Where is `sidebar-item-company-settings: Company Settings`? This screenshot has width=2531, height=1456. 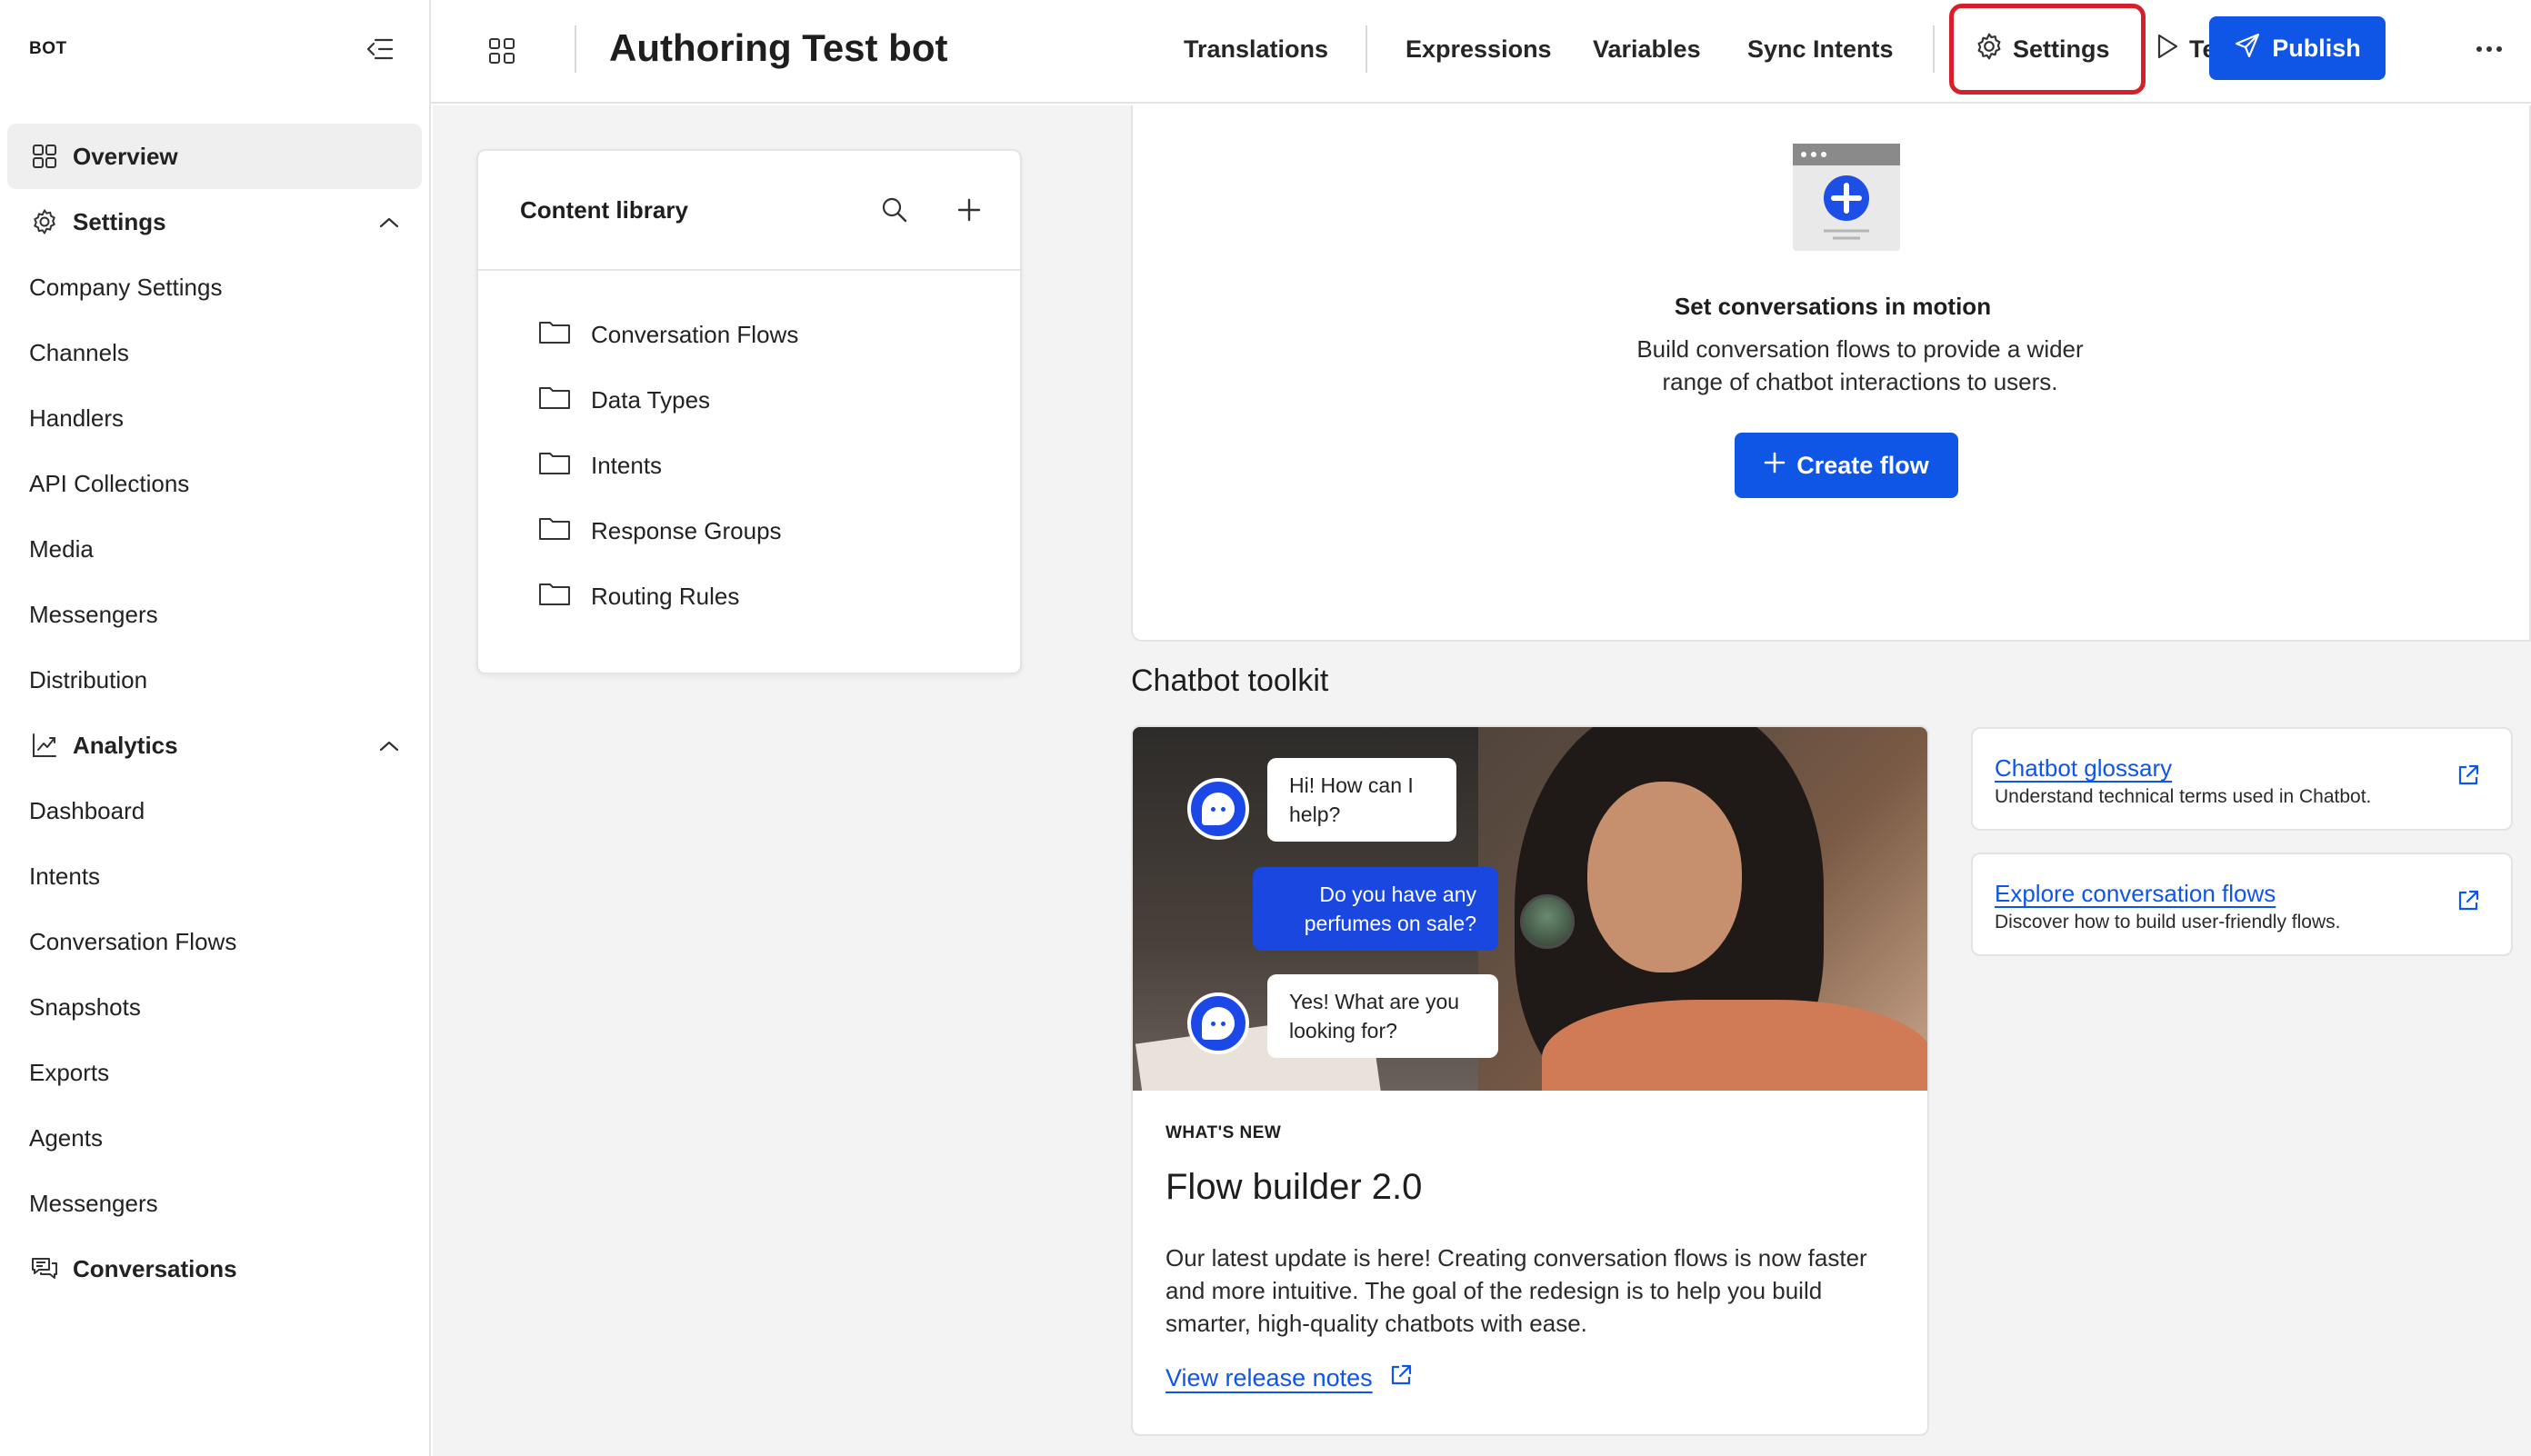
sidebar-item-company-settings: Company Settings is located at coordinates (214, 287).